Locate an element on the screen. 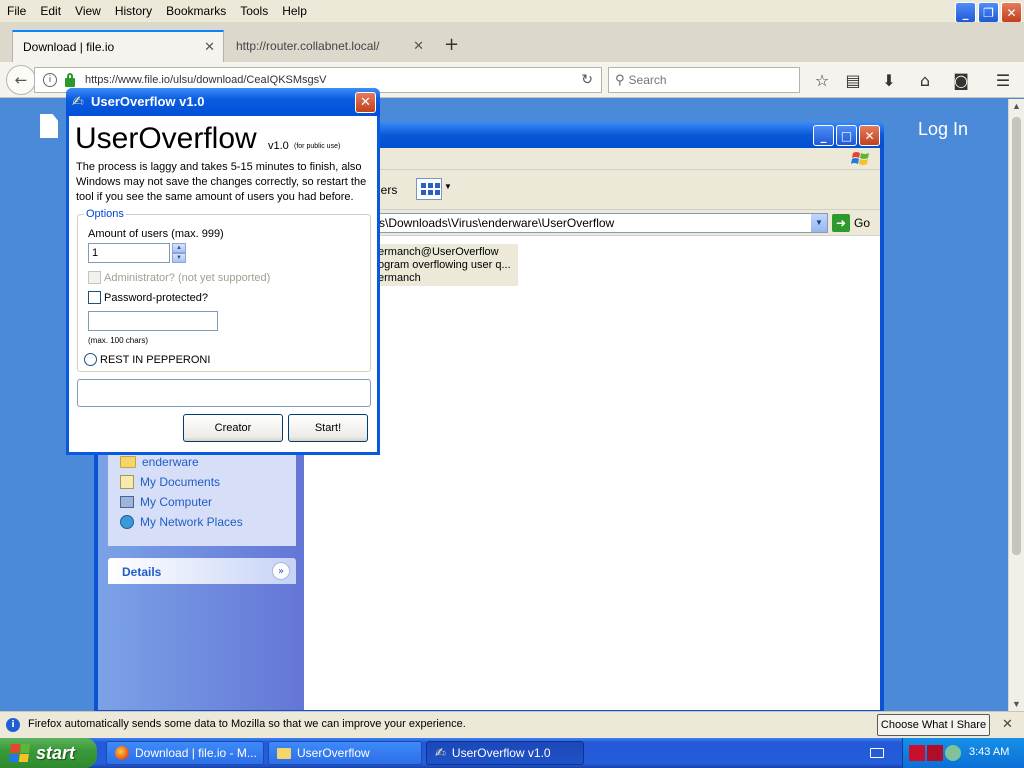  spin-down-icon: ▼ is located at coordinates (179, 258).